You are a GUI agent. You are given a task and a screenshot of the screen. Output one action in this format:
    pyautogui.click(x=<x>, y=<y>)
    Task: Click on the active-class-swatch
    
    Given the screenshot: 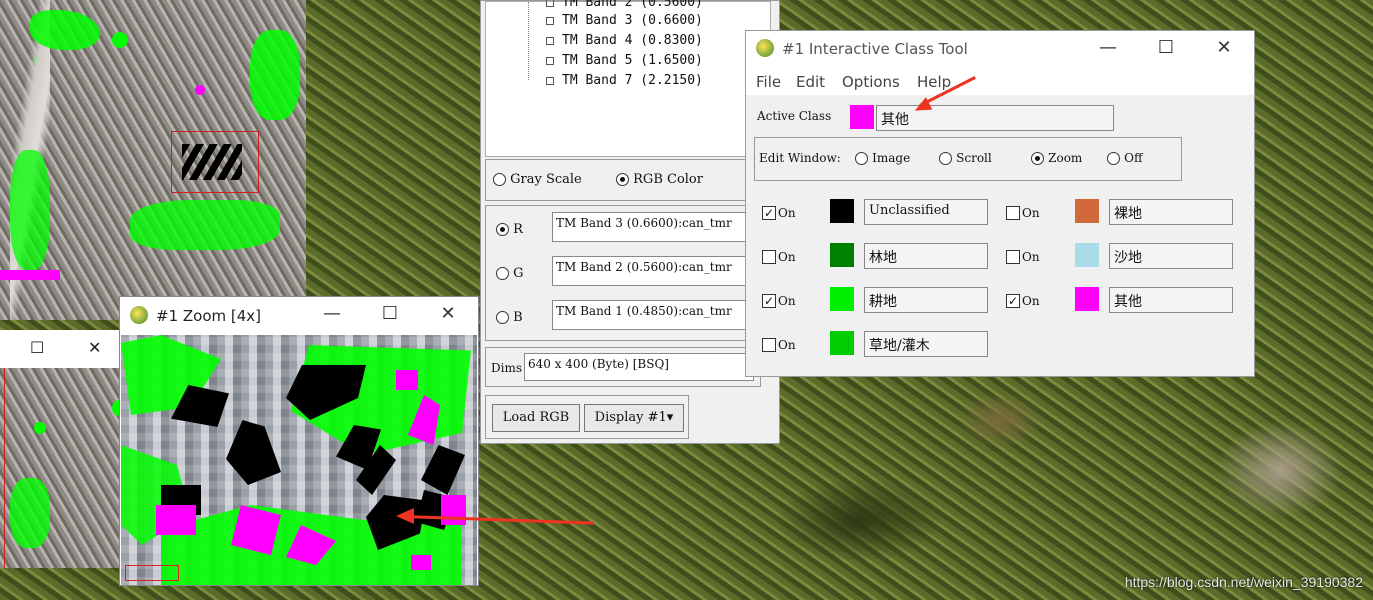 What is the action you would take?
    pyautogui.click(x=862, y=117)
    